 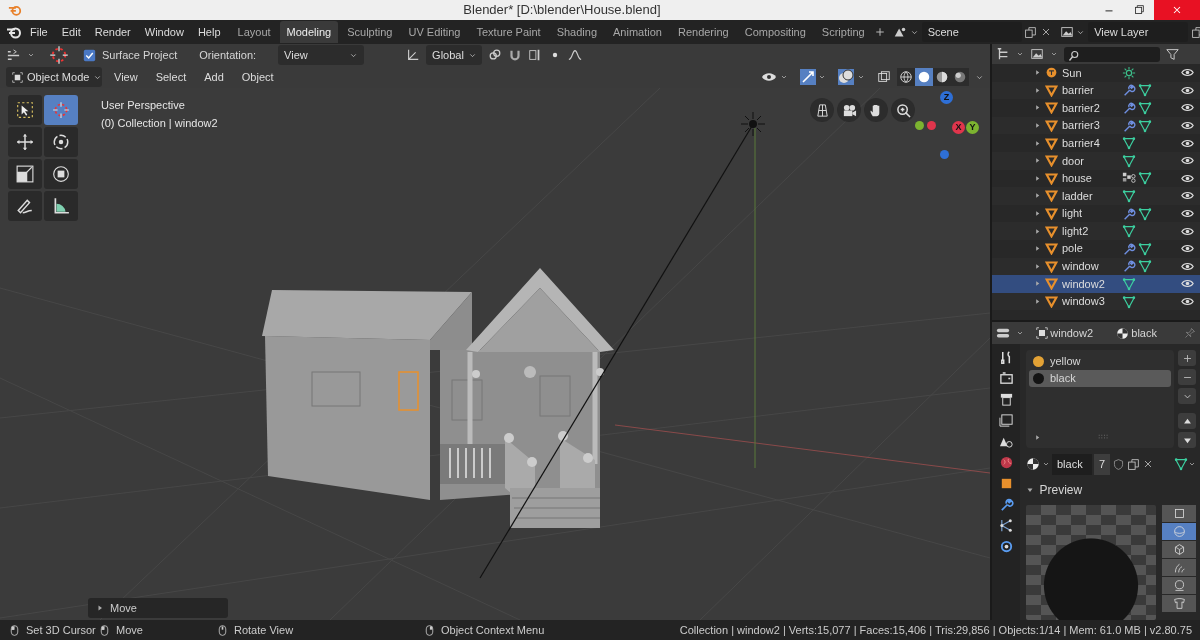 What do you see at coordinates (1006, 378) in the screenshot?
I see `render-tab-icon` at bounding box center [1006, 378].